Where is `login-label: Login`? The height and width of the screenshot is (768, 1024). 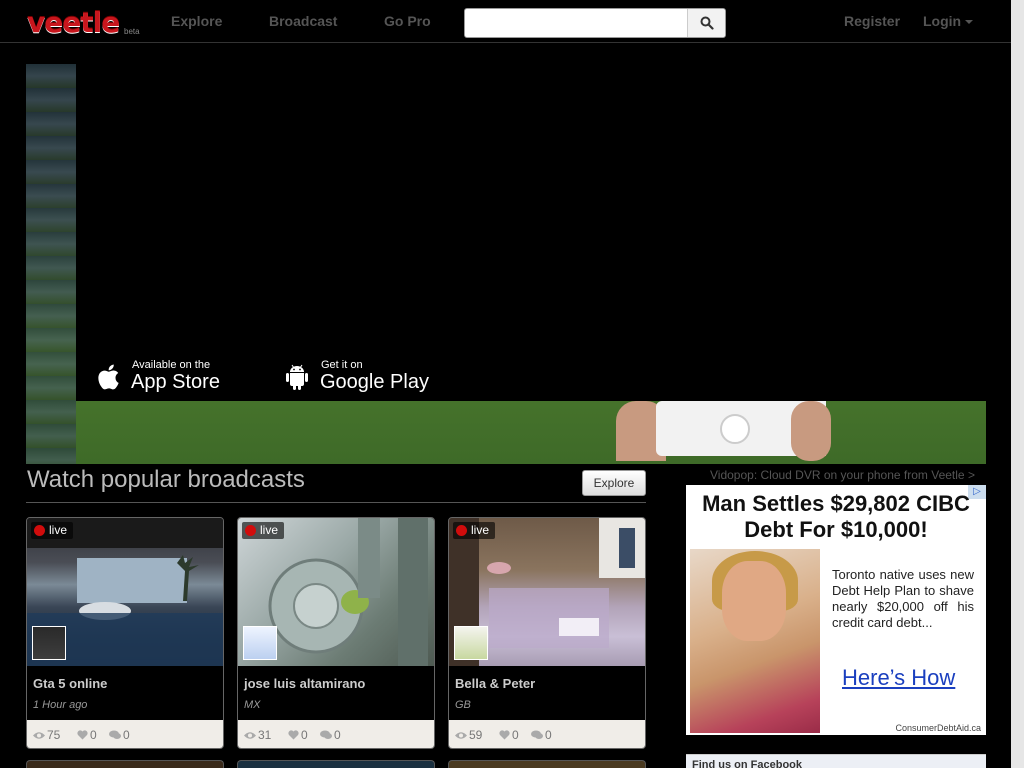
login-label: Login is located at coordinates (942, 21).